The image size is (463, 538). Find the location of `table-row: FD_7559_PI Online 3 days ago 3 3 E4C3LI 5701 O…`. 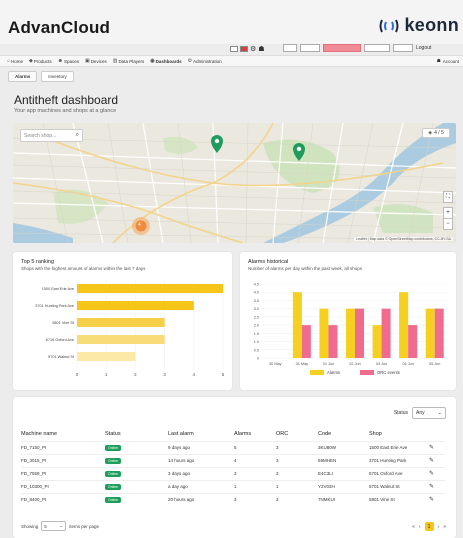

table-row: FD_7559_PI Online 3 days ago 3 3 E4C3LI 5701 O… is located at coordinates (233, 473).